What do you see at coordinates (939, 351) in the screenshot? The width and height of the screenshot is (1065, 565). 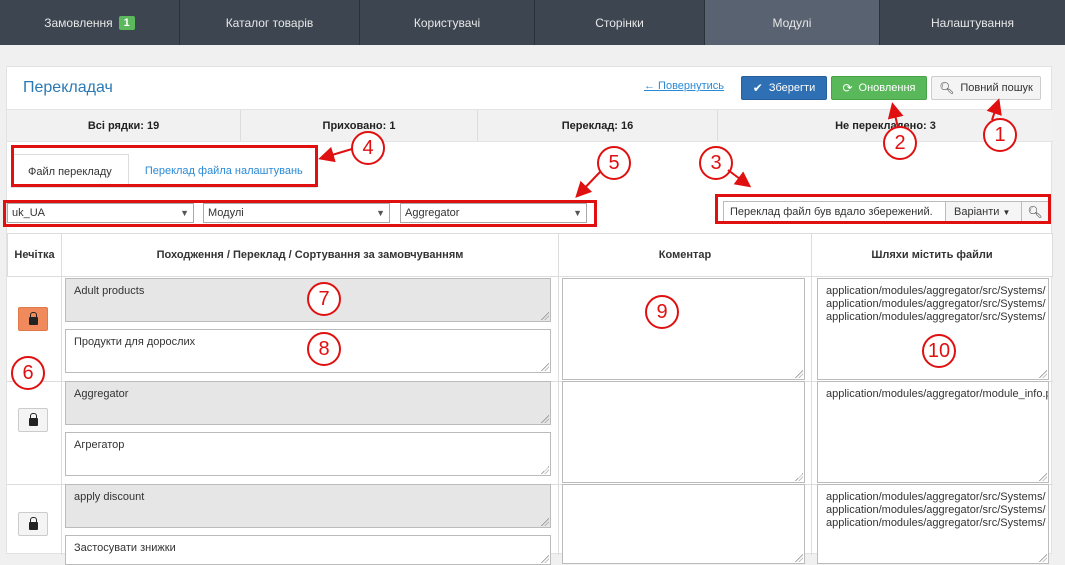 I see `annotation-number: 10` at bounding box center [939, 351].